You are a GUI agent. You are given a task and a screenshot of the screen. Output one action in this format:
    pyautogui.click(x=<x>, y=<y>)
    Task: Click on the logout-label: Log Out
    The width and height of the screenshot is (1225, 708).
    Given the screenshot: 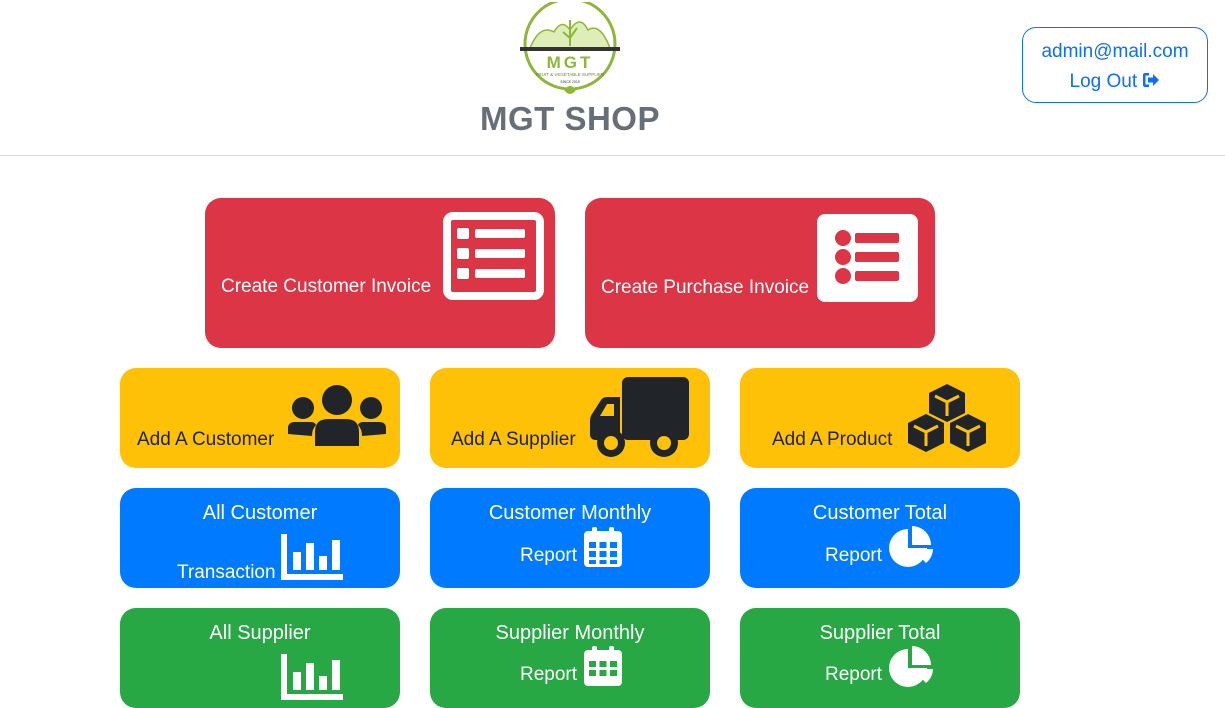 What is the action you would take?
    pyautogui.click(x=1103, y=81)
    